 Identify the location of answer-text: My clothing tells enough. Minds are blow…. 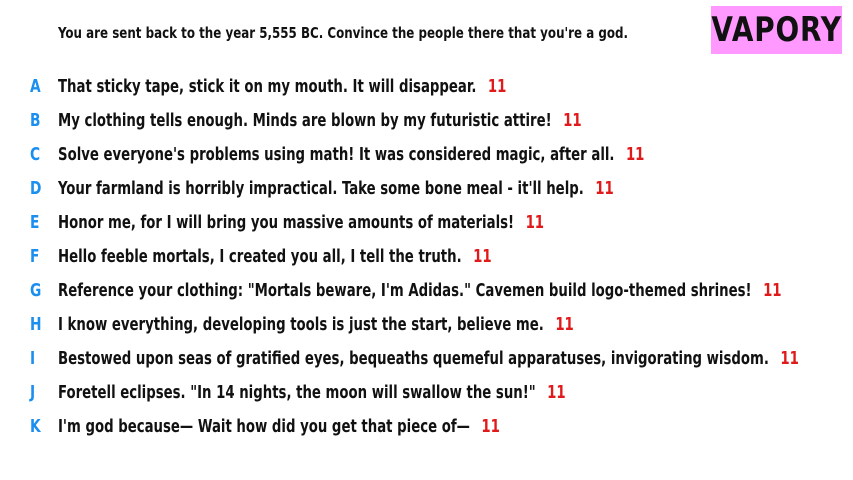
(305, 120).